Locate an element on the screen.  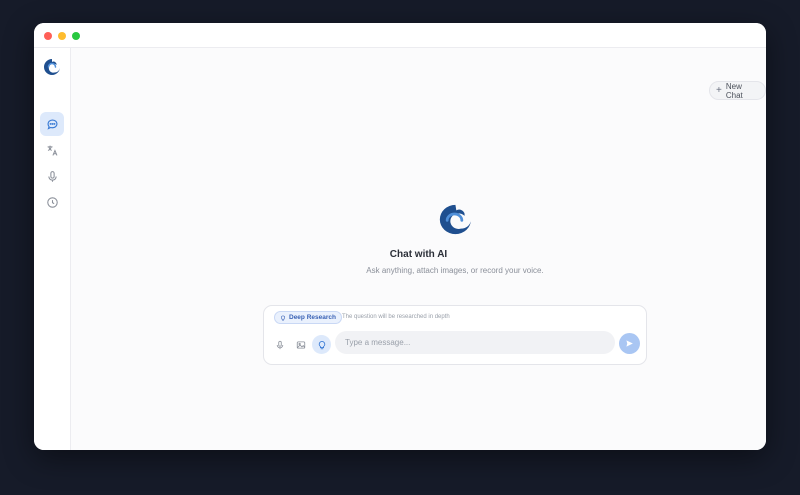
sidebar-item-voice is located at coordinates (52, 176).